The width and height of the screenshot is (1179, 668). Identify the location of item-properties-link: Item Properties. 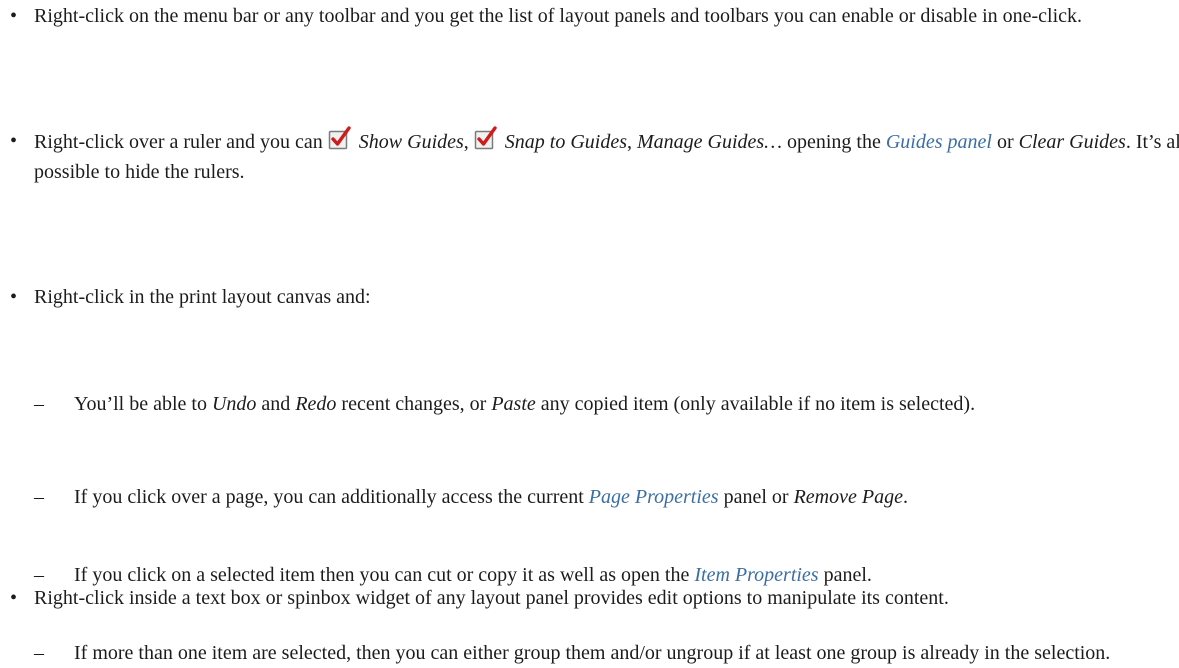
(756, 575).